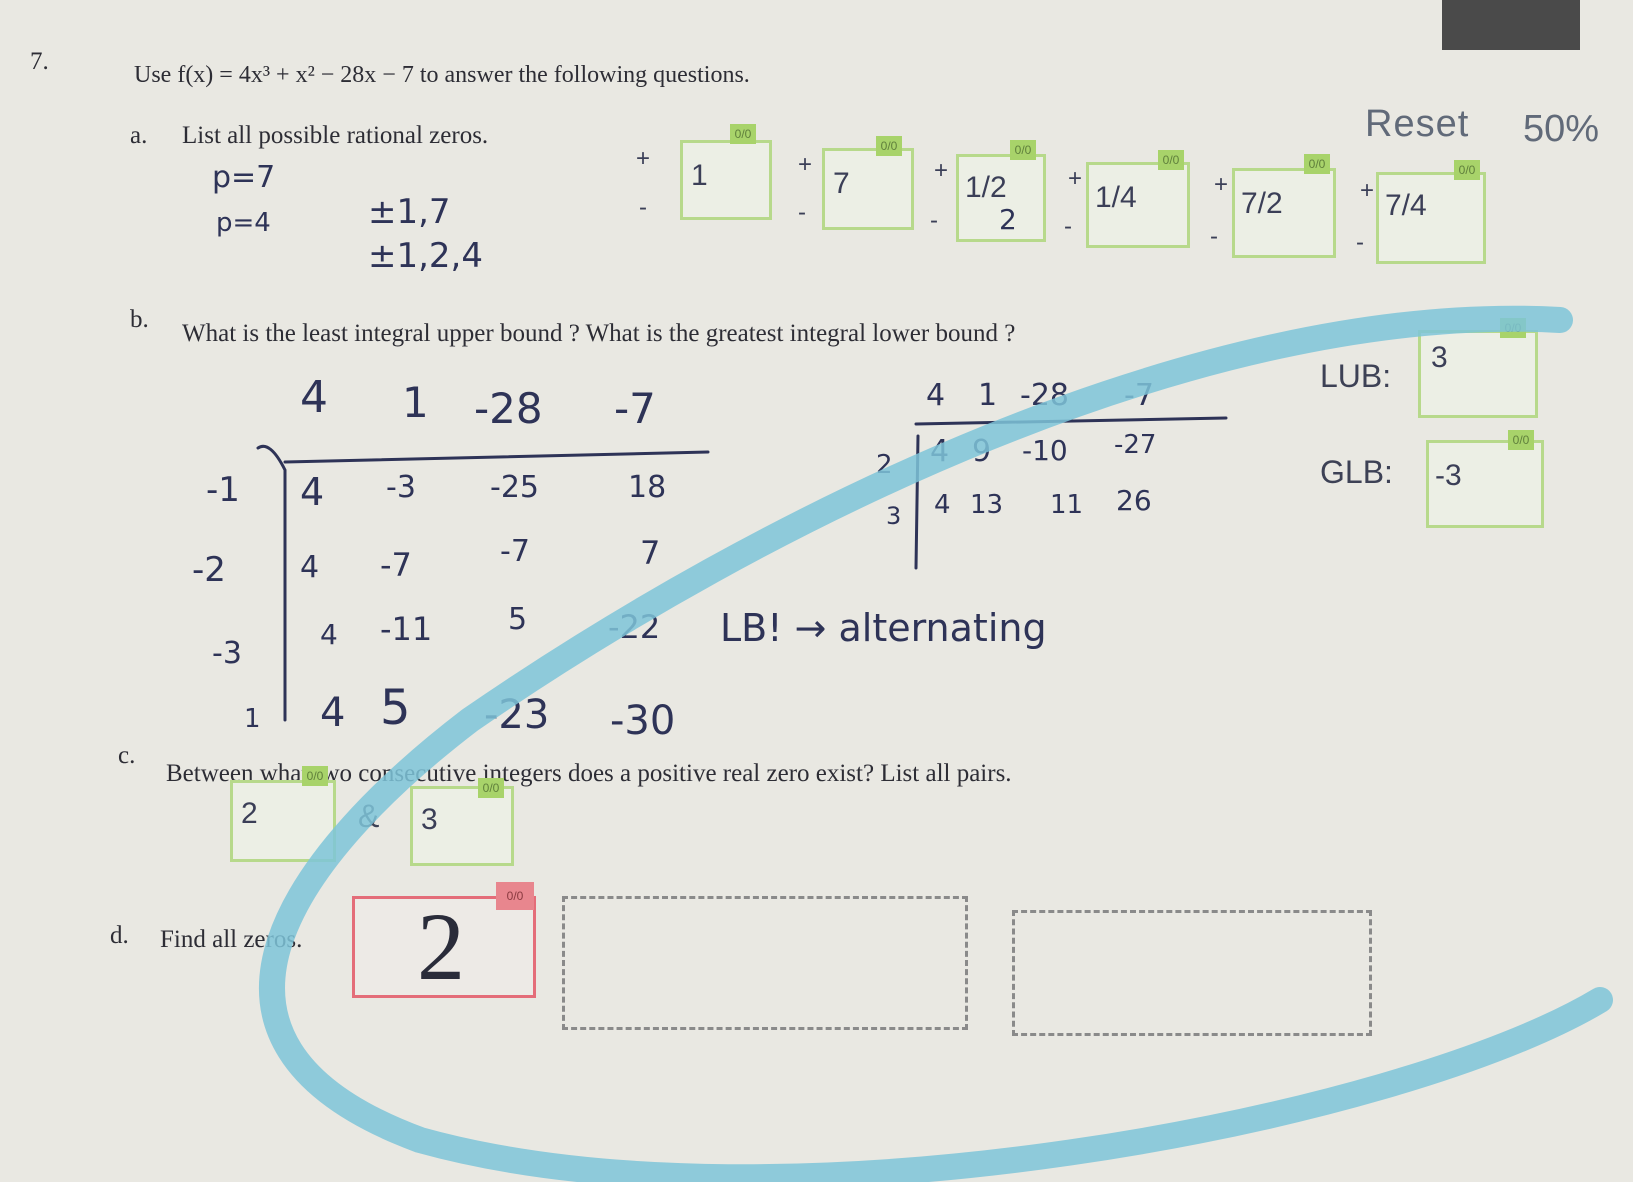 The image size is (1633, 1182). What do you see at coordinates (1116, 197) in the screenshot?
I see `answer-value: 1/4` at bounding box center [1116, 197].